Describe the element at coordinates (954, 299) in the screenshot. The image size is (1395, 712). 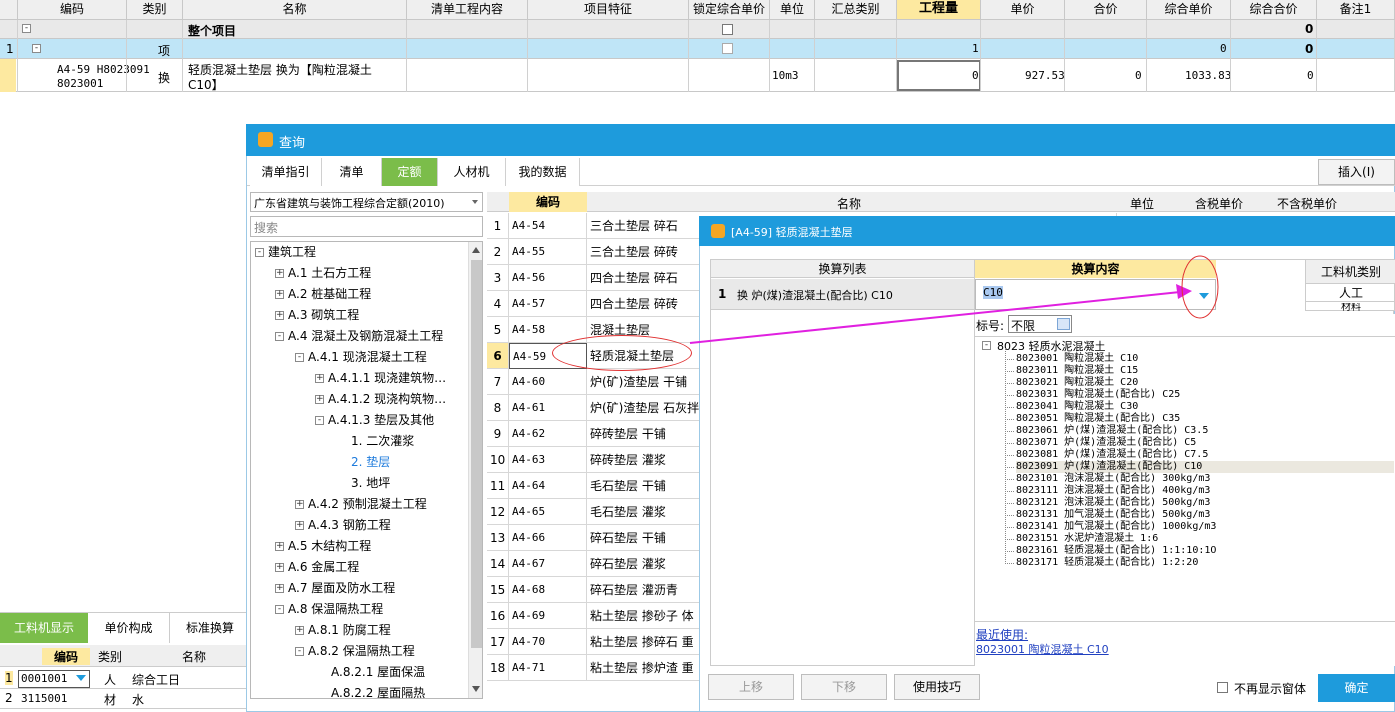
I see `annotation-arrow` at that location.